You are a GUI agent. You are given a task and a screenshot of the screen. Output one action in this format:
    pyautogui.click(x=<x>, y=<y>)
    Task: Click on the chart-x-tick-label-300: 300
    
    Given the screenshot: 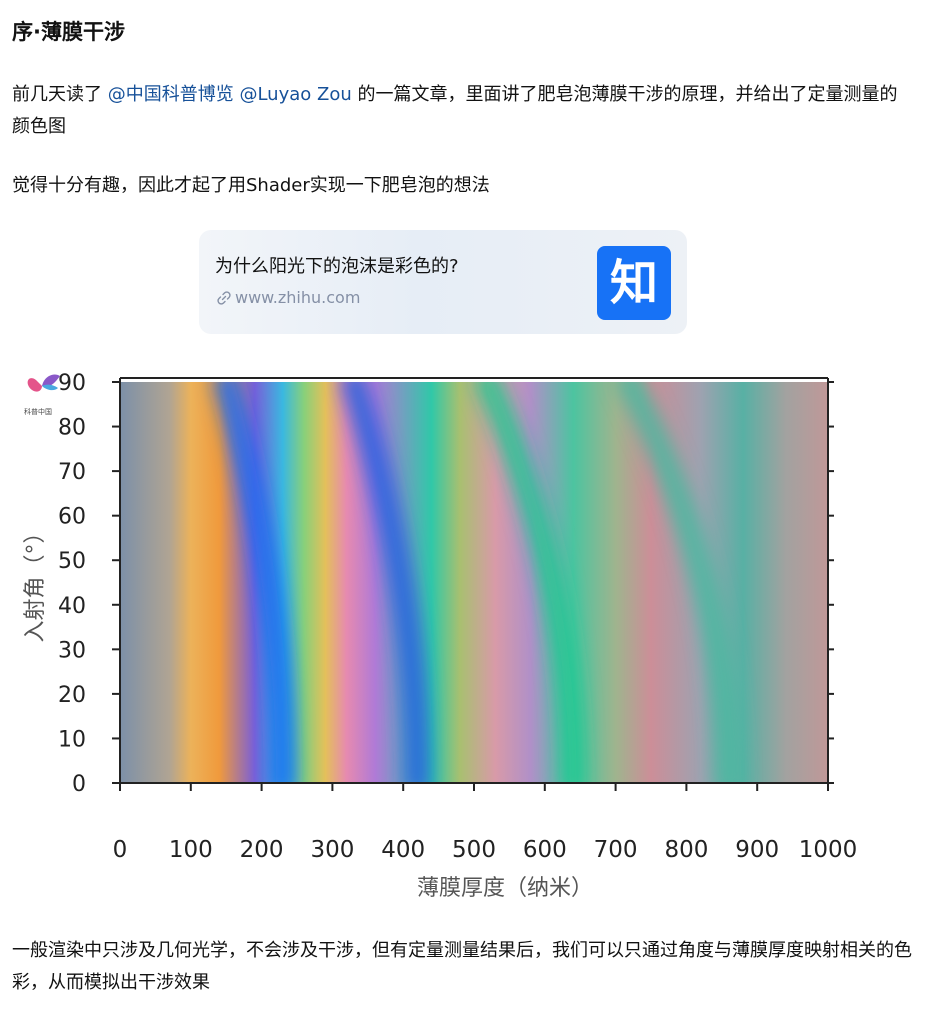 What is the action you would take?
    pyautogui.click(x=332, y=850)
    